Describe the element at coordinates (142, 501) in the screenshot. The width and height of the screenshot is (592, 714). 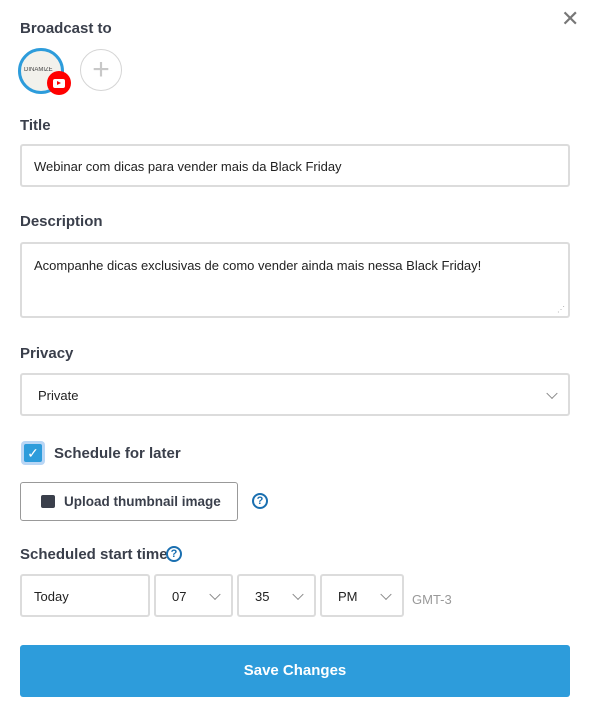
I see `upload-label: Upload thumbnail image` at that location.